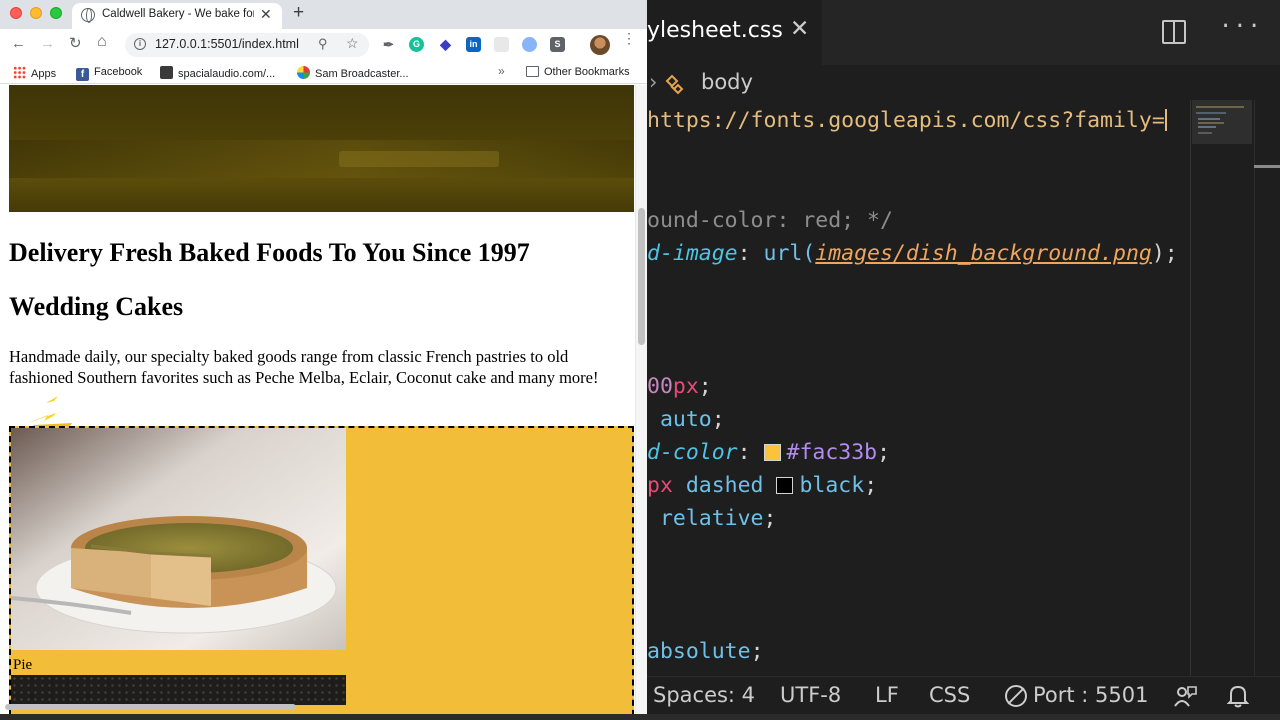 The image size is (1280, 720). What do you see at coordinates (416, 44) in the screenshot?
I see `grammarly-extension-icon: G` at bounding box center [416, 44].